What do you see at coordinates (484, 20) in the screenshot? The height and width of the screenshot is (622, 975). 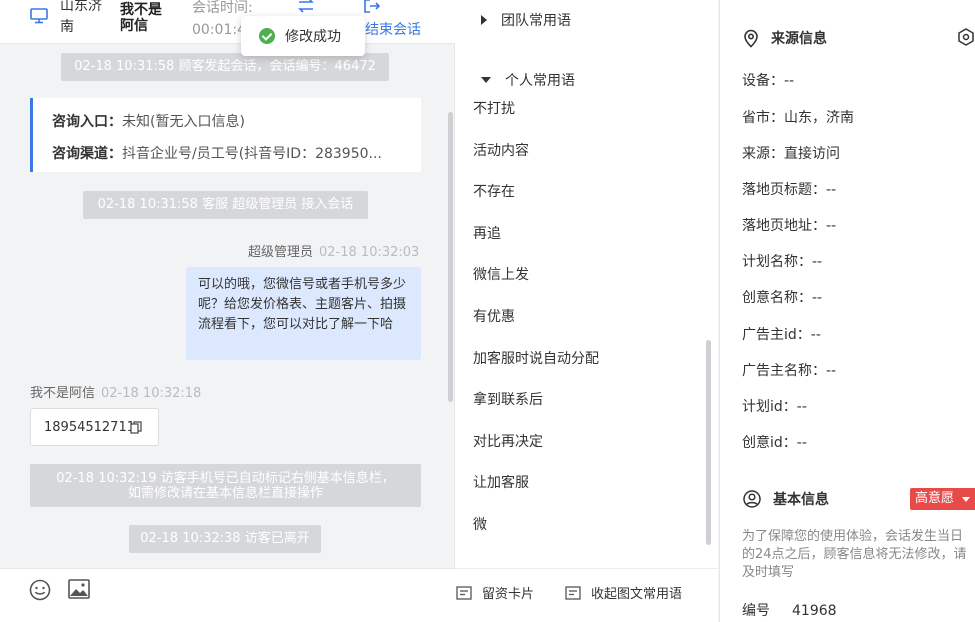 I see `caret-right-icon` at bounding box center [484, 20].